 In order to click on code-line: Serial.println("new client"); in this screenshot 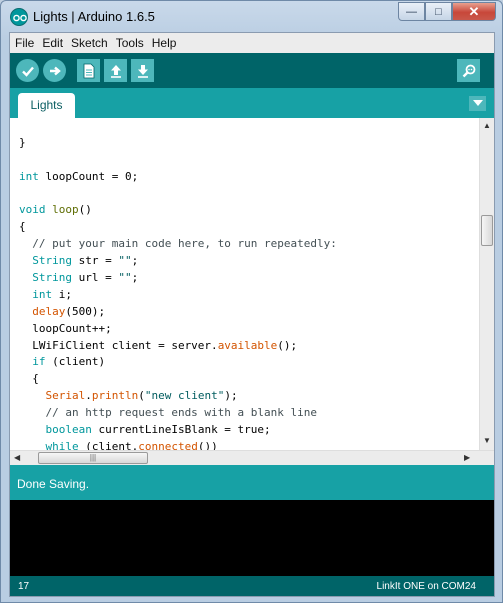, I will do `click(249, 396)`.